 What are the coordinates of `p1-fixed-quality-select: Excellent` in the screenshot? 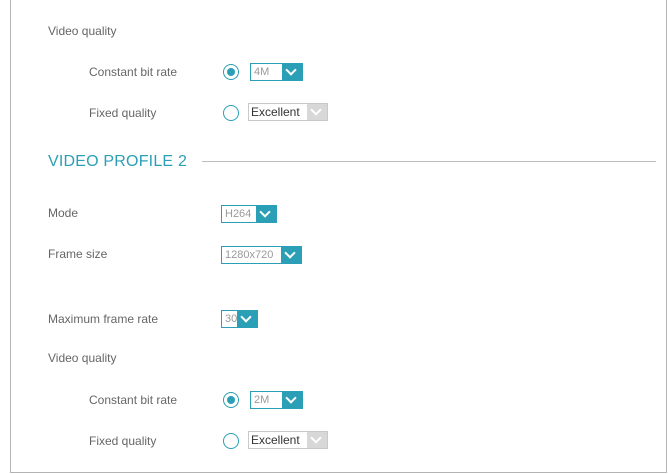 It's located at (288, 112).